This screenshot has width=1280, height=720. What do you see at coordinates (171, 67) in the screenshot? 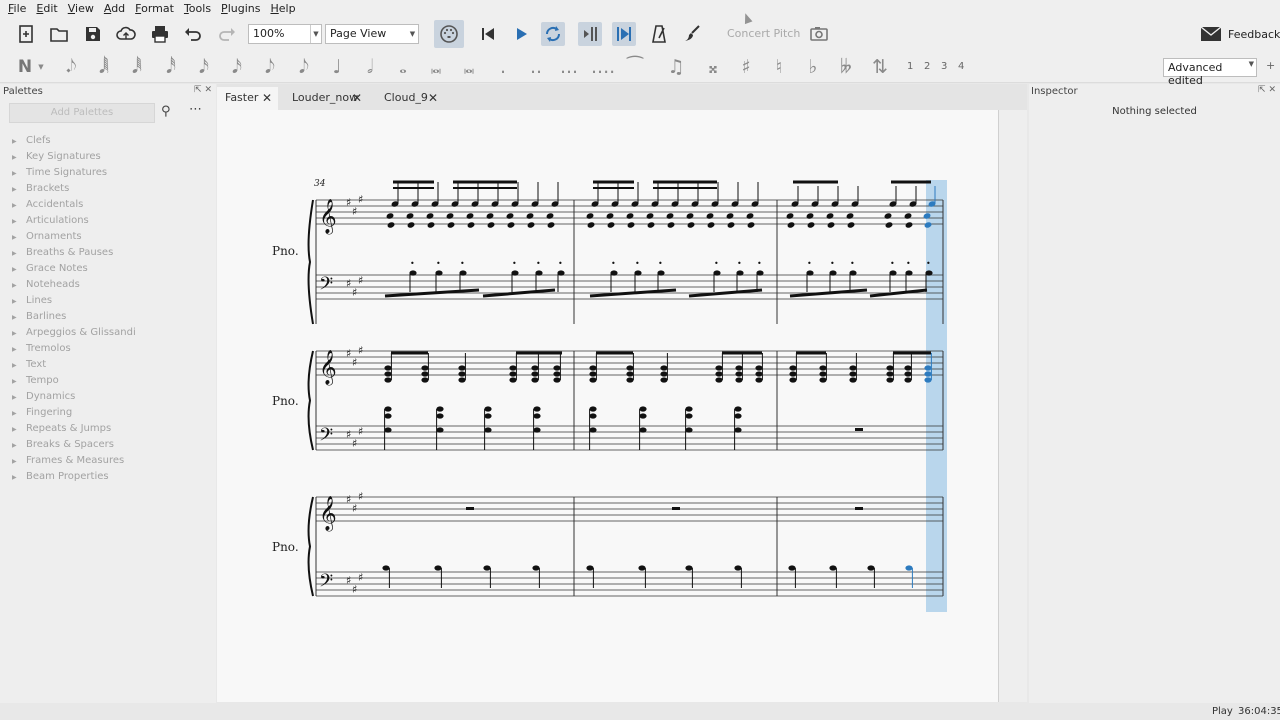
I see `duration-32nd-icon: 𝅘𝅥𝅰` at bounding box center [171, 67].